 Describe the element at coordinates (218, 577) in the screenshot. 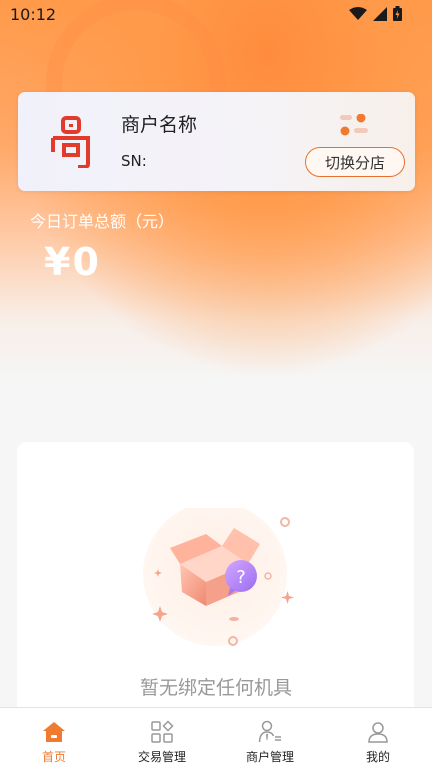

I see `empty-box-question-icon: ?` at that location.